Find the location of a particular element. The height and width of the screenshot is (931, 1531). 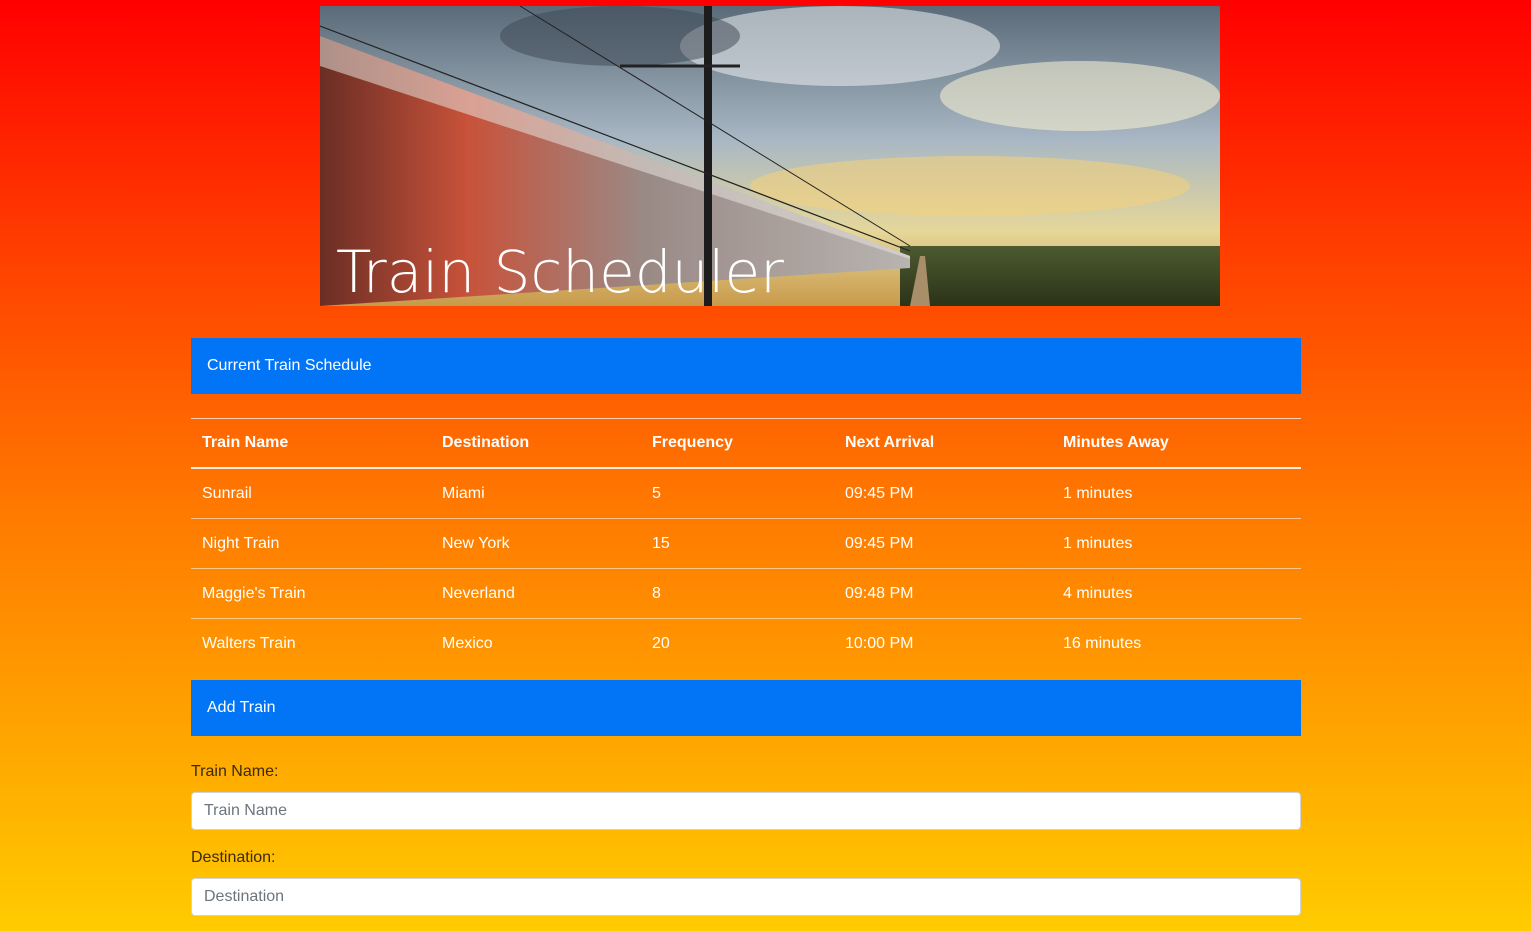

add-train-panel-header: Add Train is located at coordinates (746, 708).